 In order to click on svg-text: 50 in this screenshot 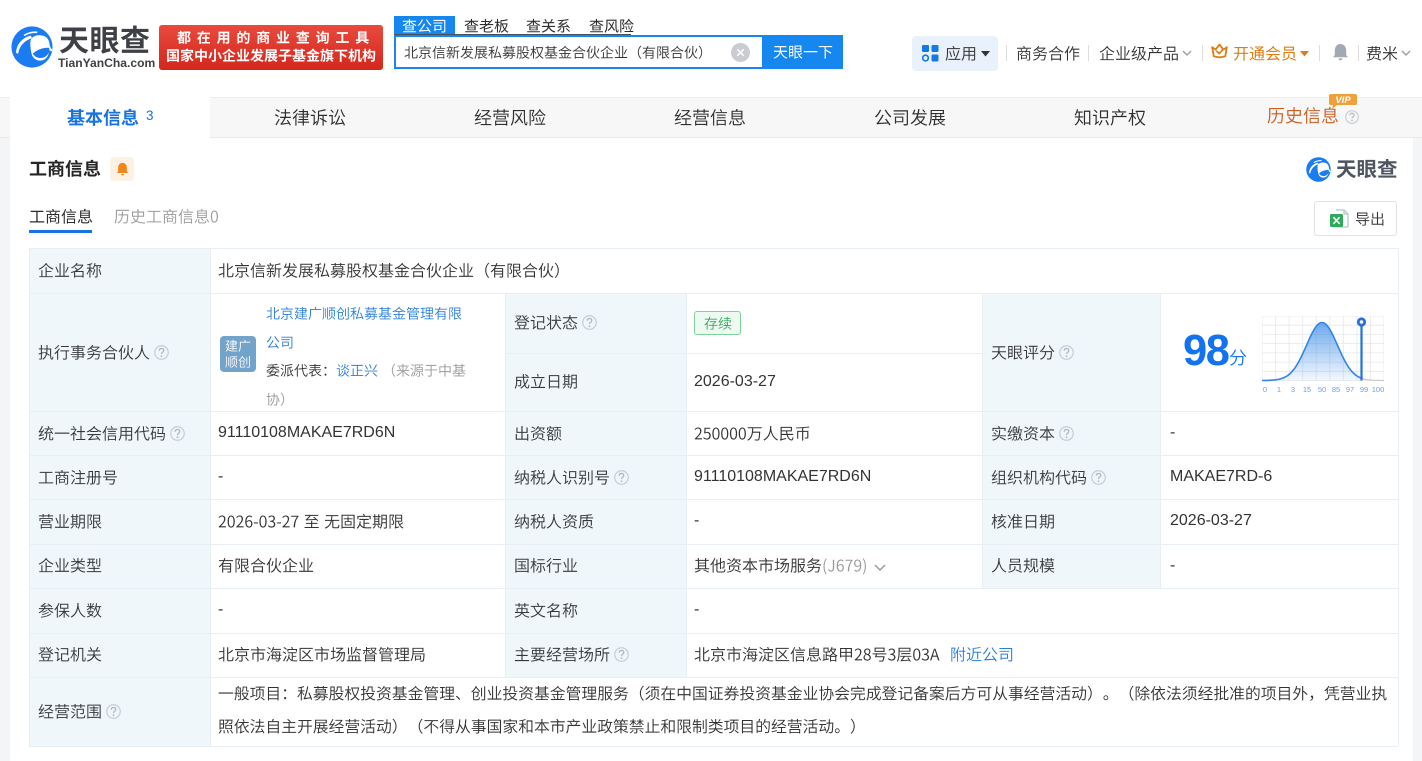, I will do `click(1322, 389)`.